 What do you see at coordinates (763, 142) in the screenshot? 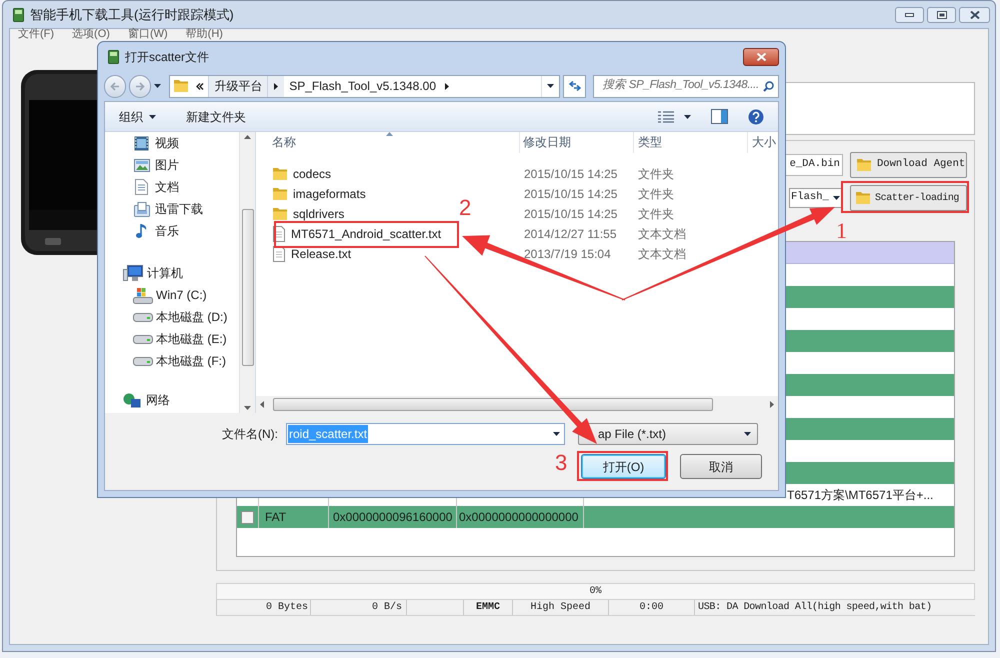
I see `column-header: 大小` at bounding box center [763, 142].